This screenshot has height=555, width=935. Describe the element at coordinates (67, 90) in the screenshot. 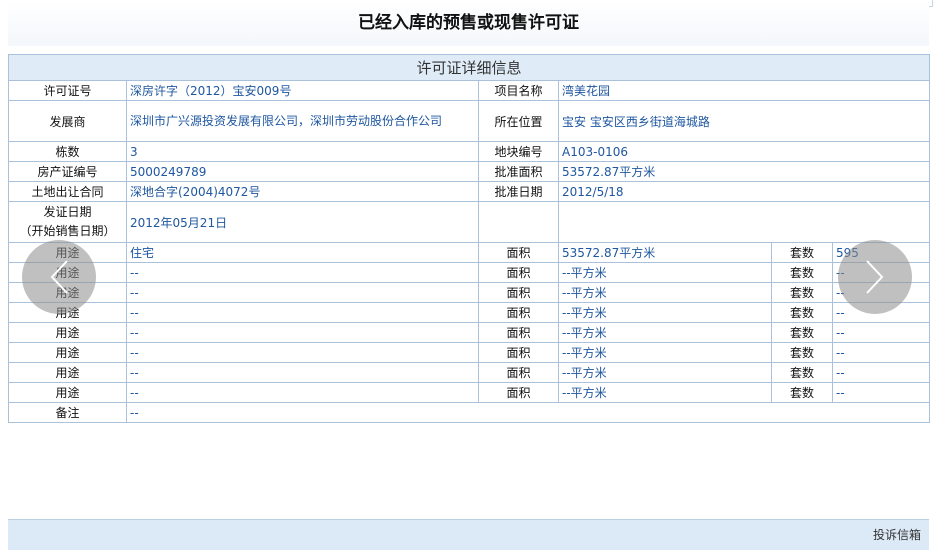

I see `label-permit-no: 许可证号` at that location.